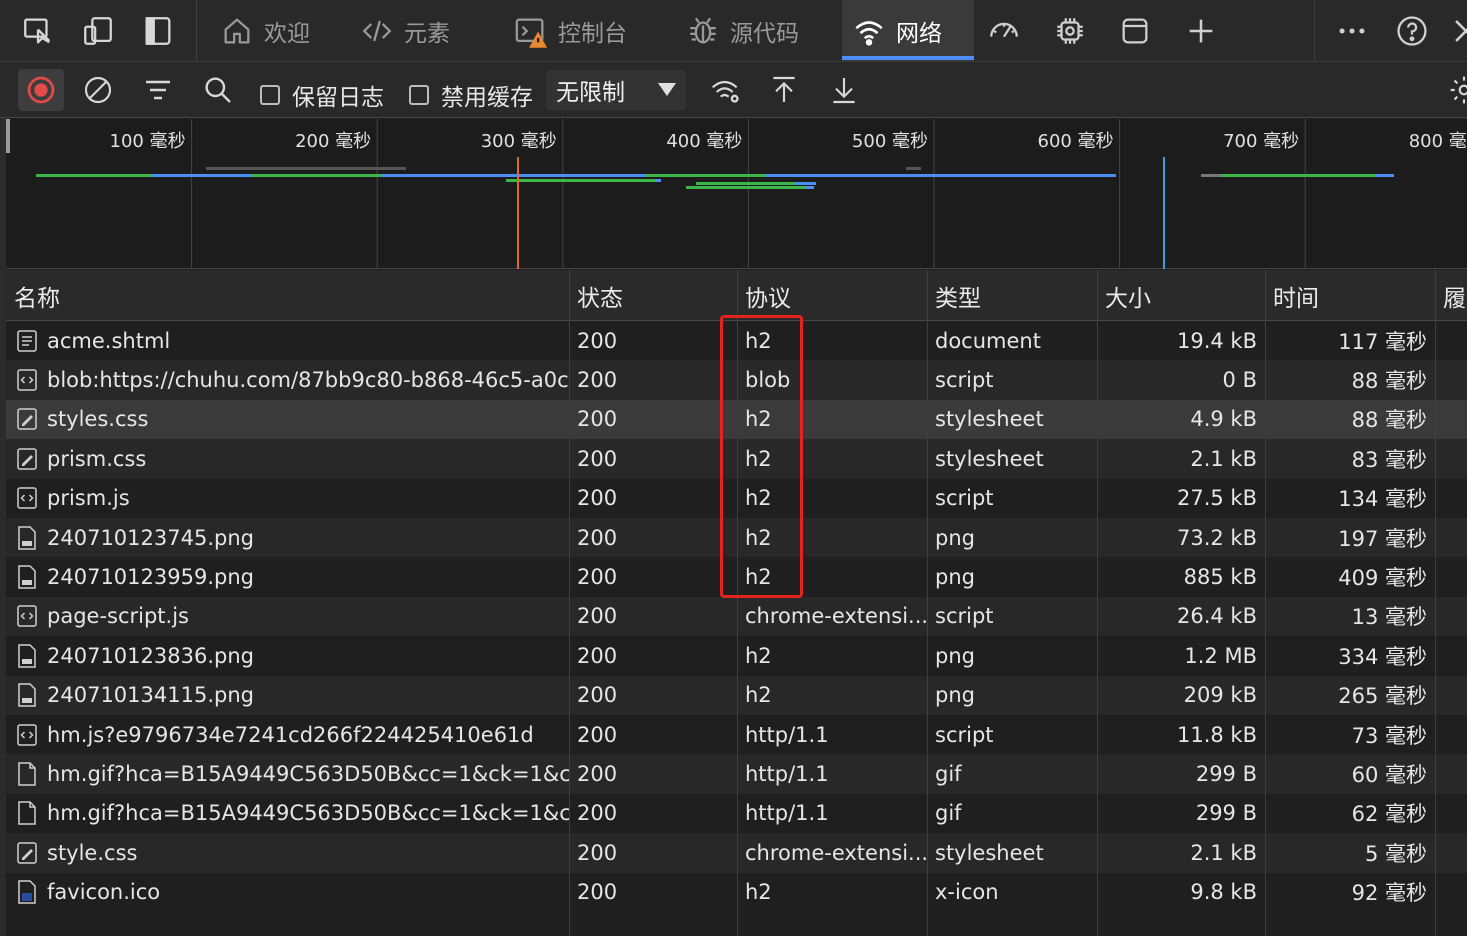  I want to click on cell-size: 1.2 MB, so click(1220, 655).